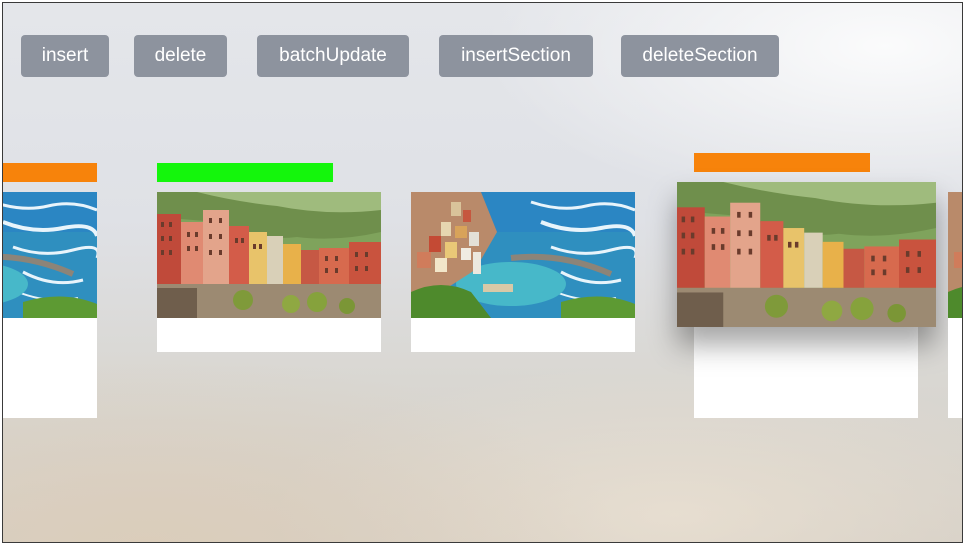 This screenshot has height=546, width=966. What do you see at coordinates (65, 56) in the screenshot?
I see `insert-button: insert` at bounding box center [65, 56].